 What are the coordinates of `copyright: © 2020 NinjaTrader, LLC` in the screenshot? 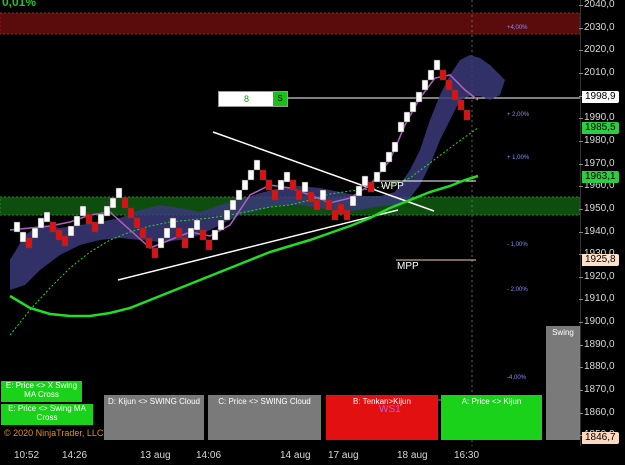 It's located at (54, 433).